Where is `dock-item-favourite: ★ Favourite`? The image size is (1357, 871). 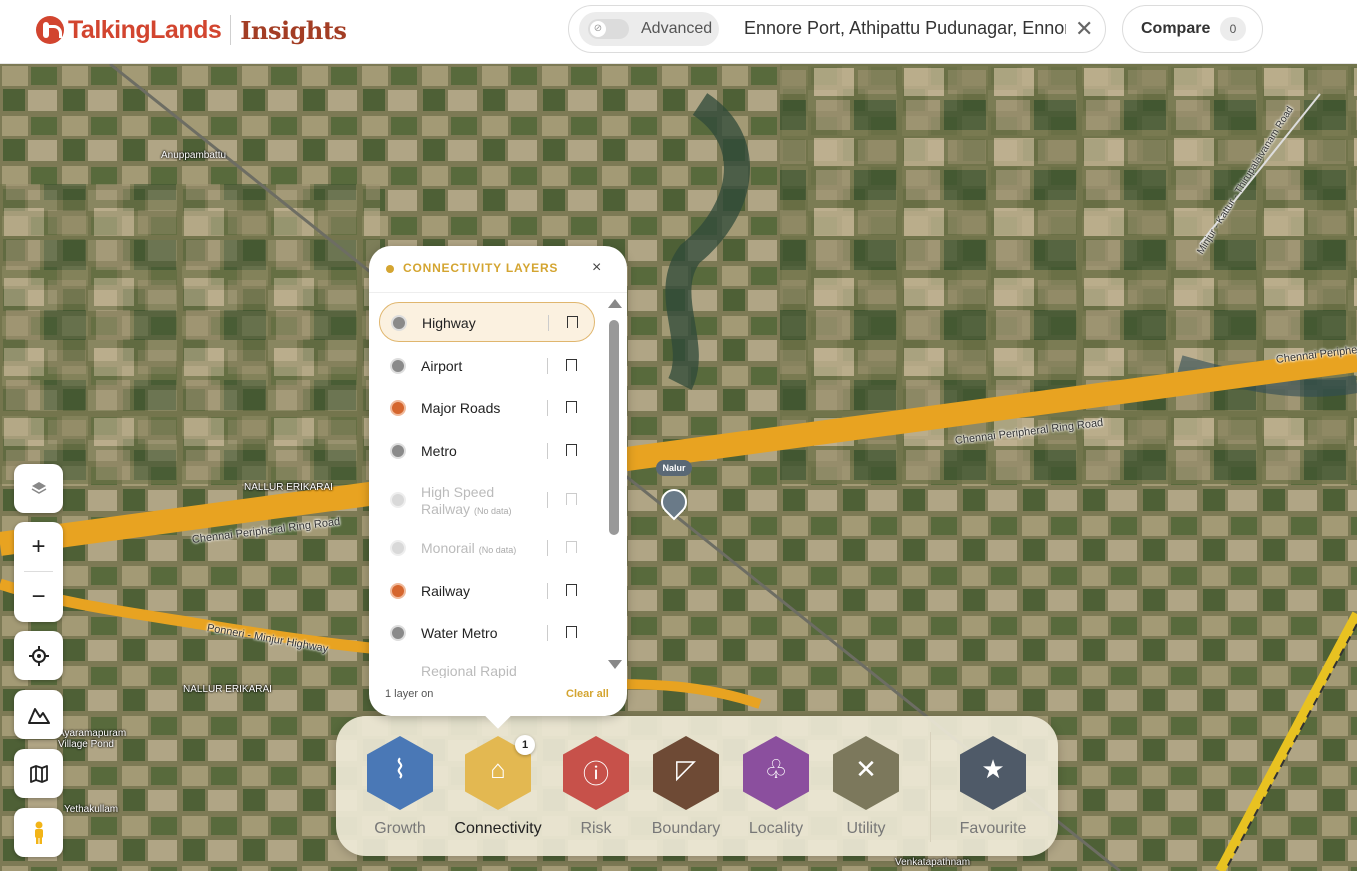 dock-item-favourite: ★ Favourite is located at coordinates (993, 787).